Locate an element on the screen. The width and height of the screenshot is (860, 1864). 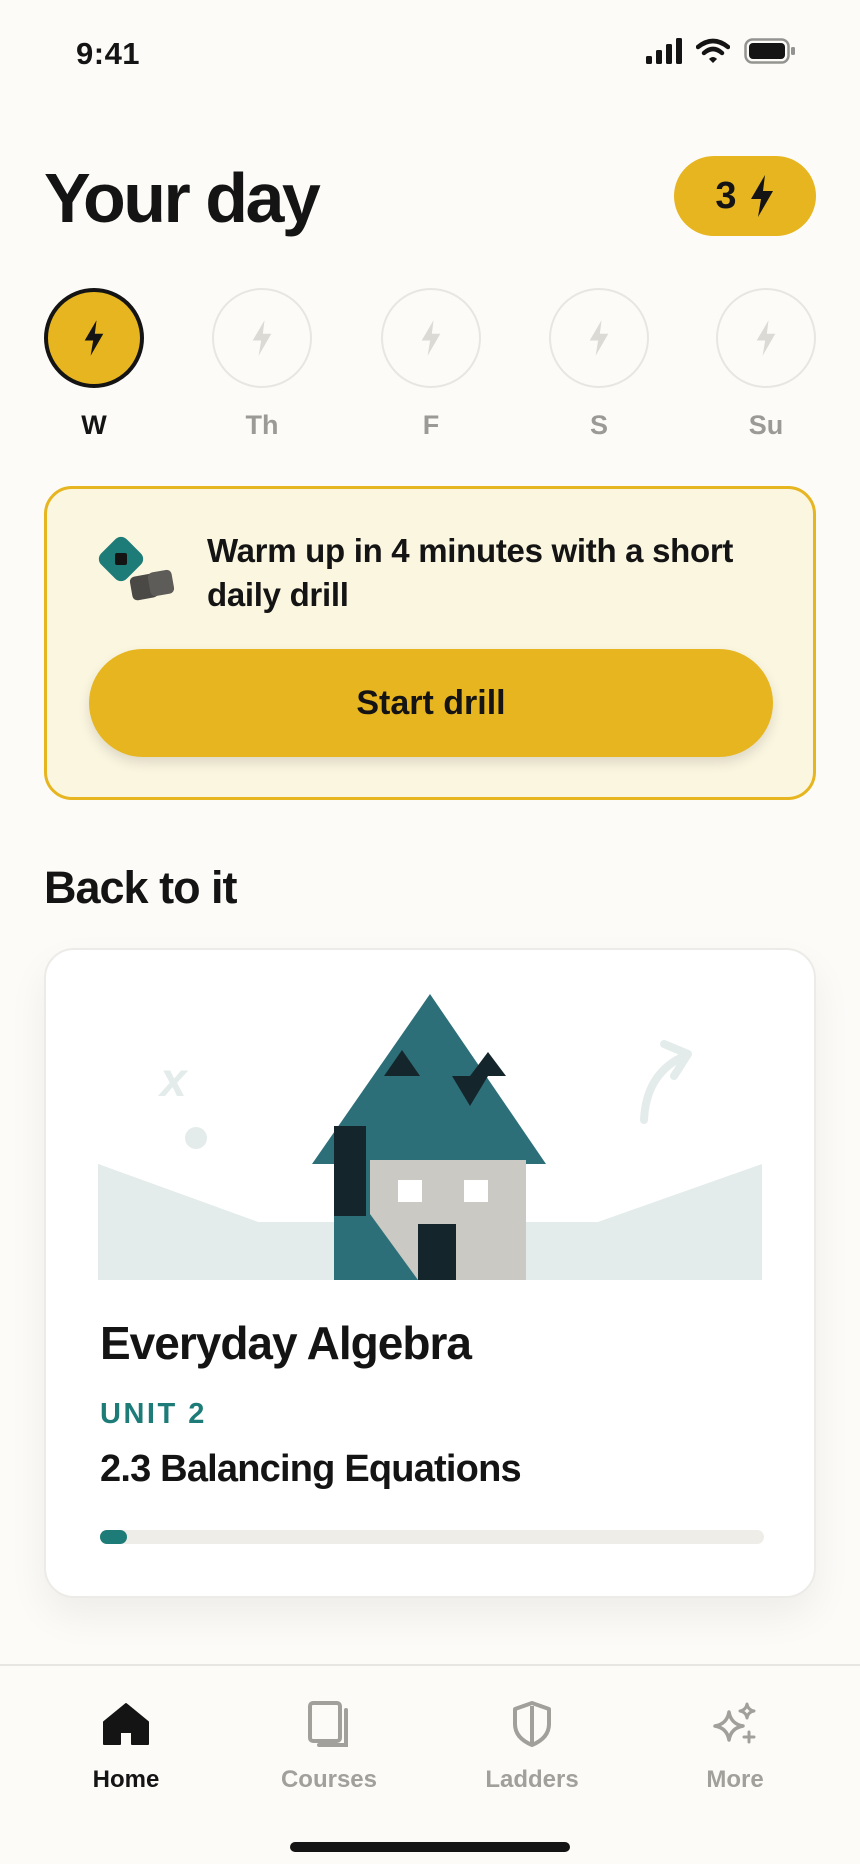
courses-icon is located at coordinates (328, 1724).